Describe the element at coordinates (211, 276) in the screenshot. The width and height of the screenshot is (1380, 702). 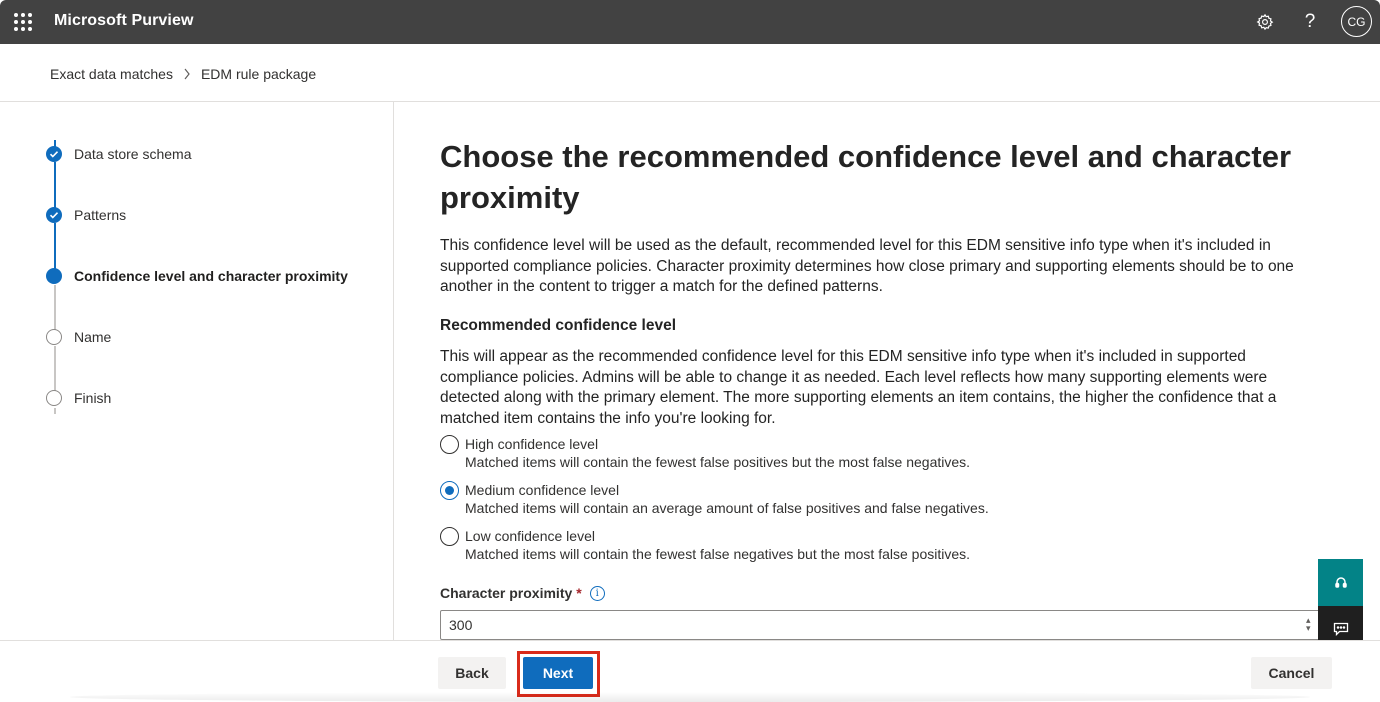
I see `step-label: Confidence level and character proximity` at that location.